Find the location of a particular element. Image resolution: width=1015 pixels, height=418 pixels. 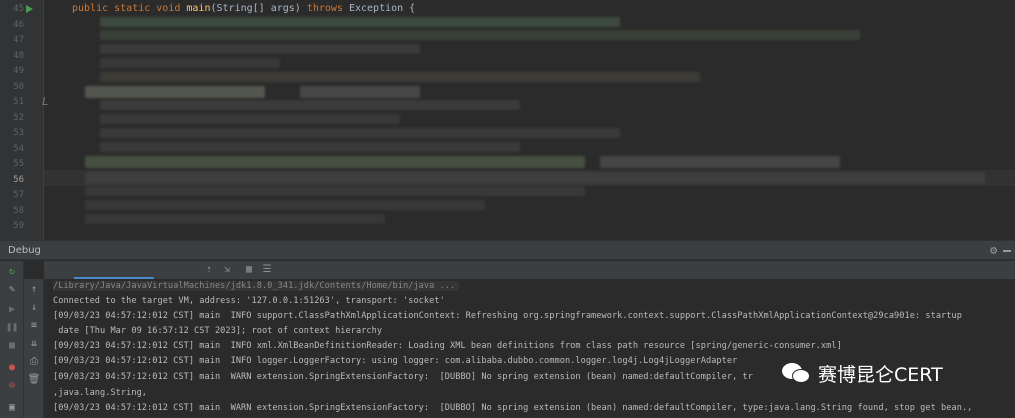

line-number: 59 is located at coordinates (18, 226).